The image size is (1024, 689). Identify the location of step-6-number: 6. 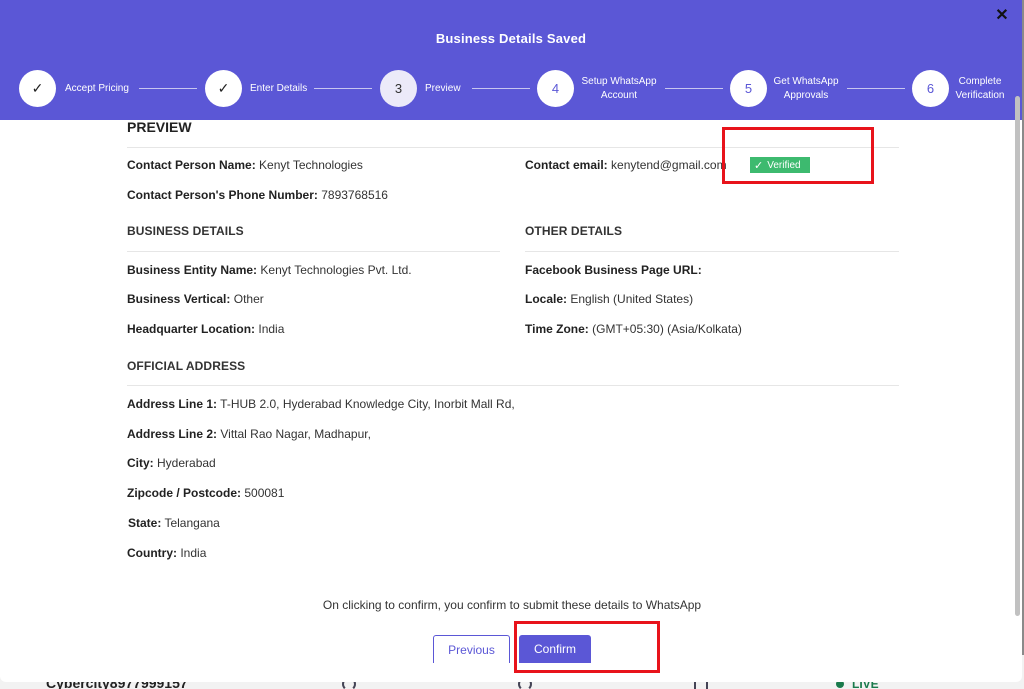
(930, 88).